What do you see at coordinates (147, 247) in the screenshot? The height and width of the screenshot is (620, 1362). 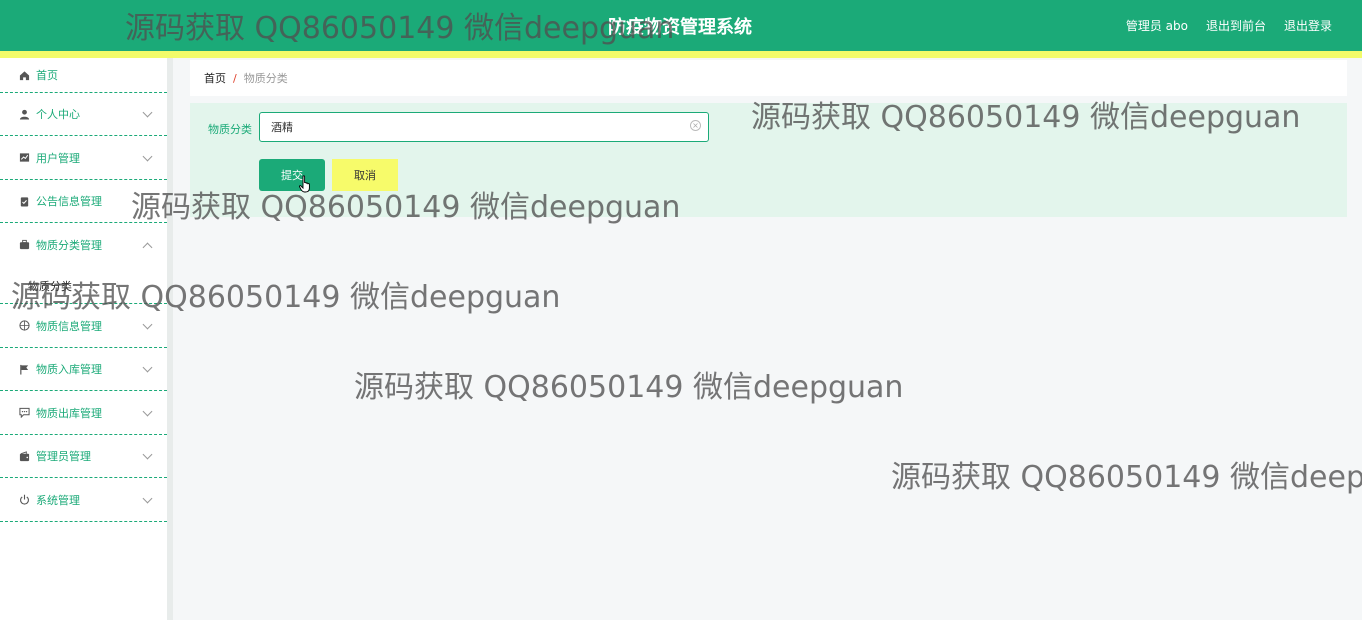 I see `chevron-up-icon` at bounding box center [147, 247].